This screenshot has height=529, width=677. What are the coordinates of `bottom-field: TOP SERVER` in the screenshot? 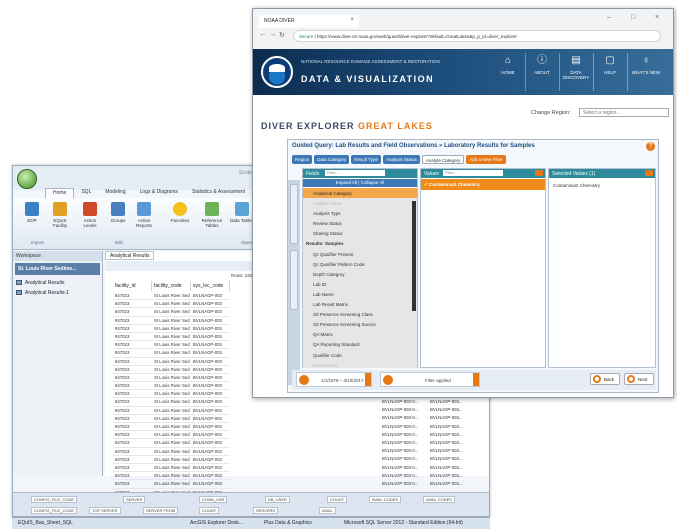 It's located at (105, 510).